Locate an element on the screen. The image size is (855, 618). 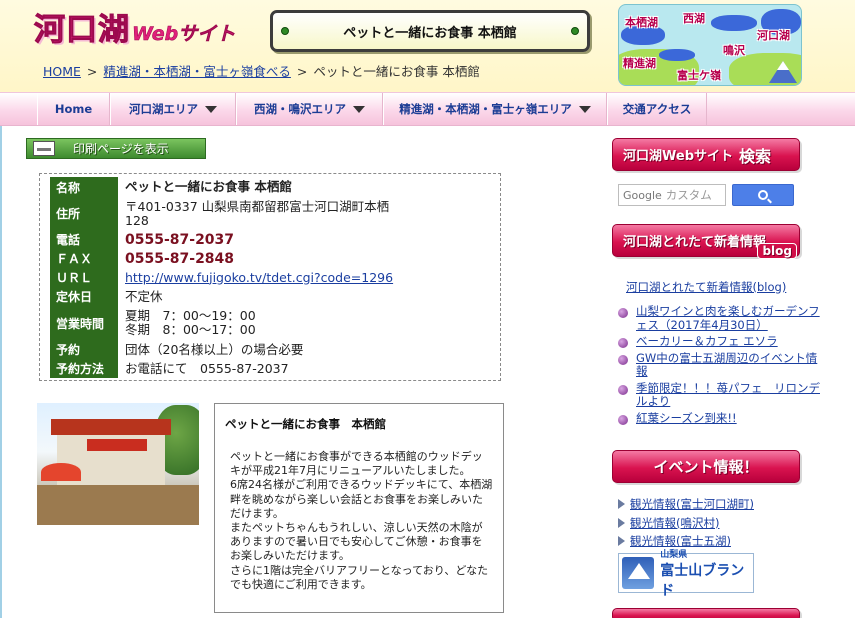
list-item: GW中の富士五湖周辺のイベント情報 is located at coordinates (720, 365).